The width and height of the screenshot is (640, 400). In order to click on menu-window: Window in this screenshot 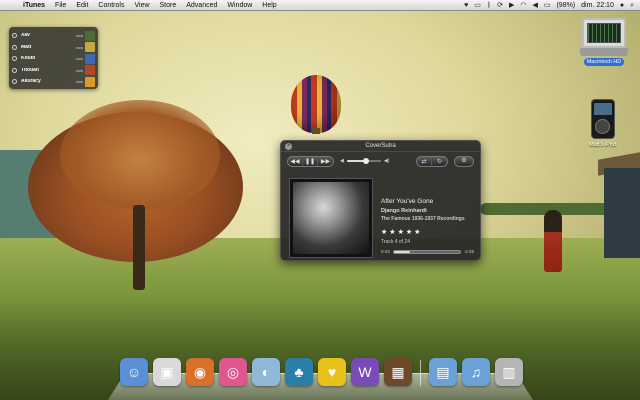, I will do `click(239, 5)`.